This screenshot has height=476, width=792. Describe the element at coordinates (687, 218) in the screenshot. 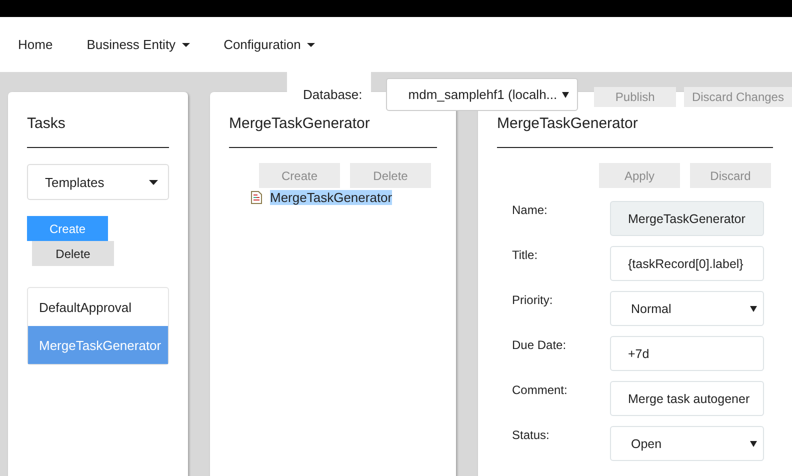

I see `name-field: MergeTaskGenerator` at that location.